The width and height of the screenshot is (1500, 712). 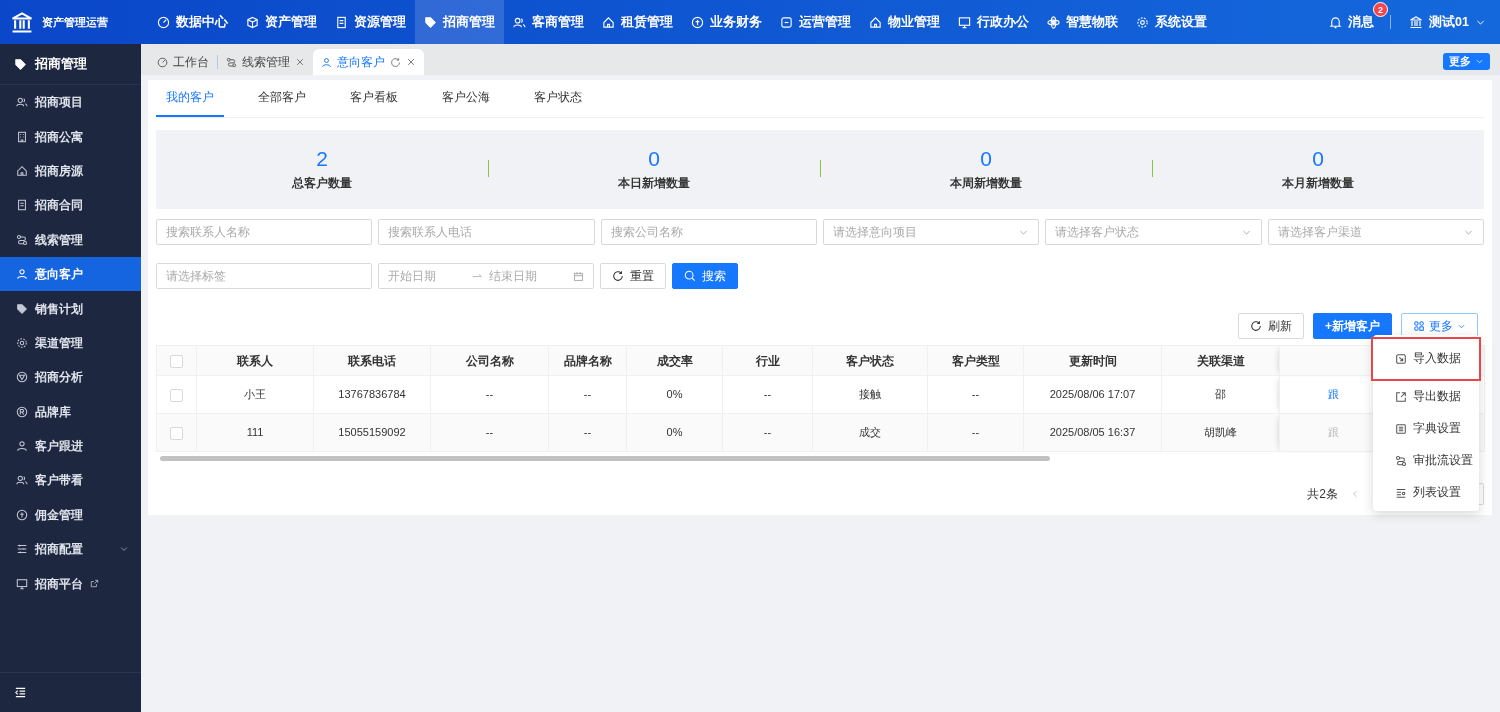 What do you see at coordinates (70, 274) in the screenshot?
I see `sidebar-item: 意向客户` at bounding box center [70, 274].